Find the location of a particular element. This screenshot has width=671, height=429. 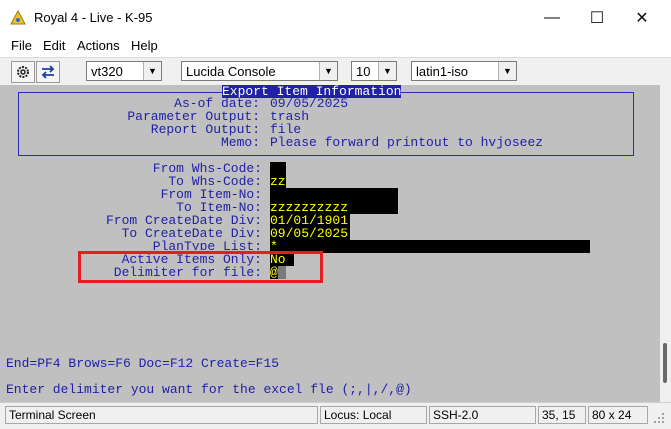

connect-button is located at coordinates (48, 72).